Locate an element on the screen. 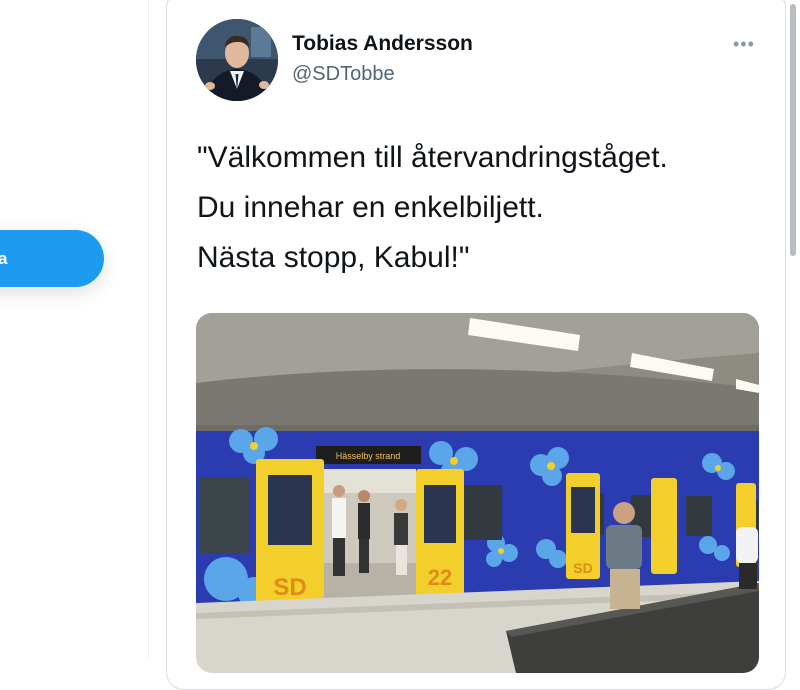  tweet-text-line: Du innehar en enkelbiljett. is located at coordinates (370, 207).